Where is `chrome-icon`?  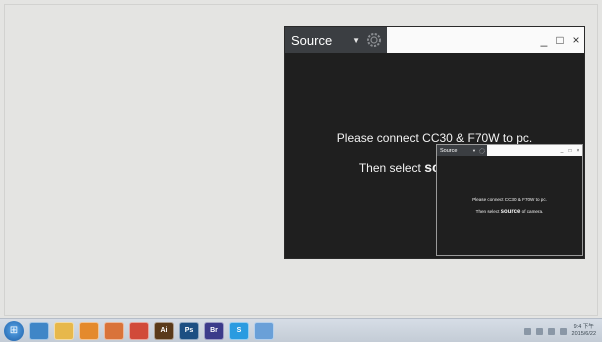 chrome-icon is located at coordinates (139, 330).